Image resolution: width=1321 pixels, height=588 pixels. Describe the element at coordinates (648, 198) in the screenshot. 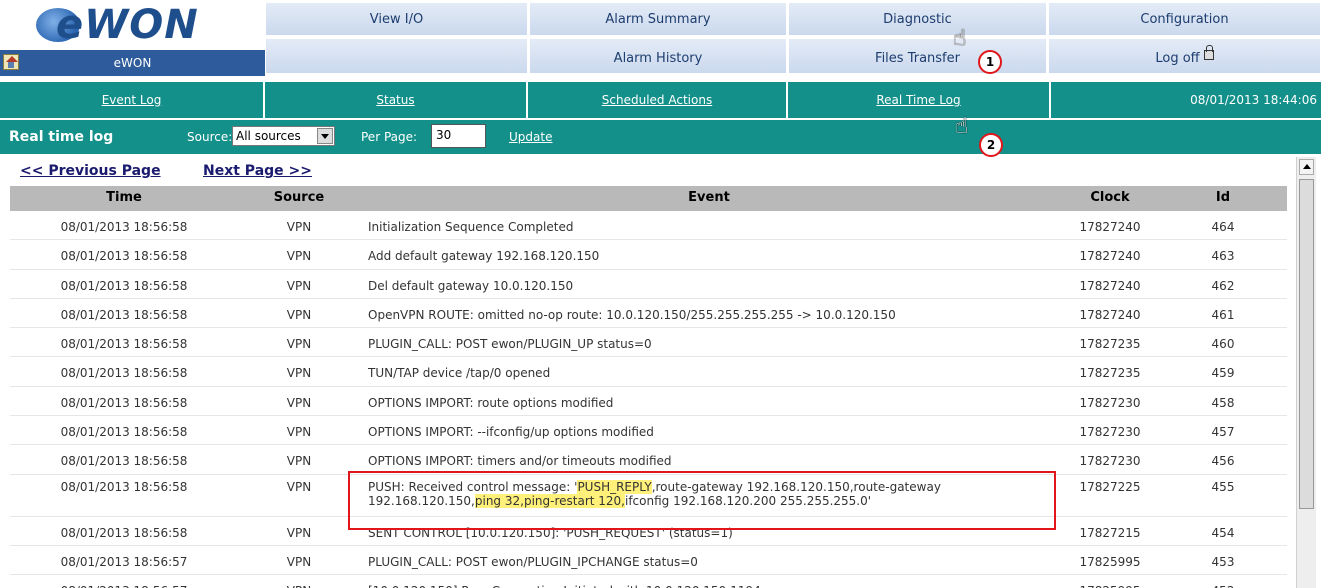

I see `table-header: Time Source Event Clock Id` at that location.